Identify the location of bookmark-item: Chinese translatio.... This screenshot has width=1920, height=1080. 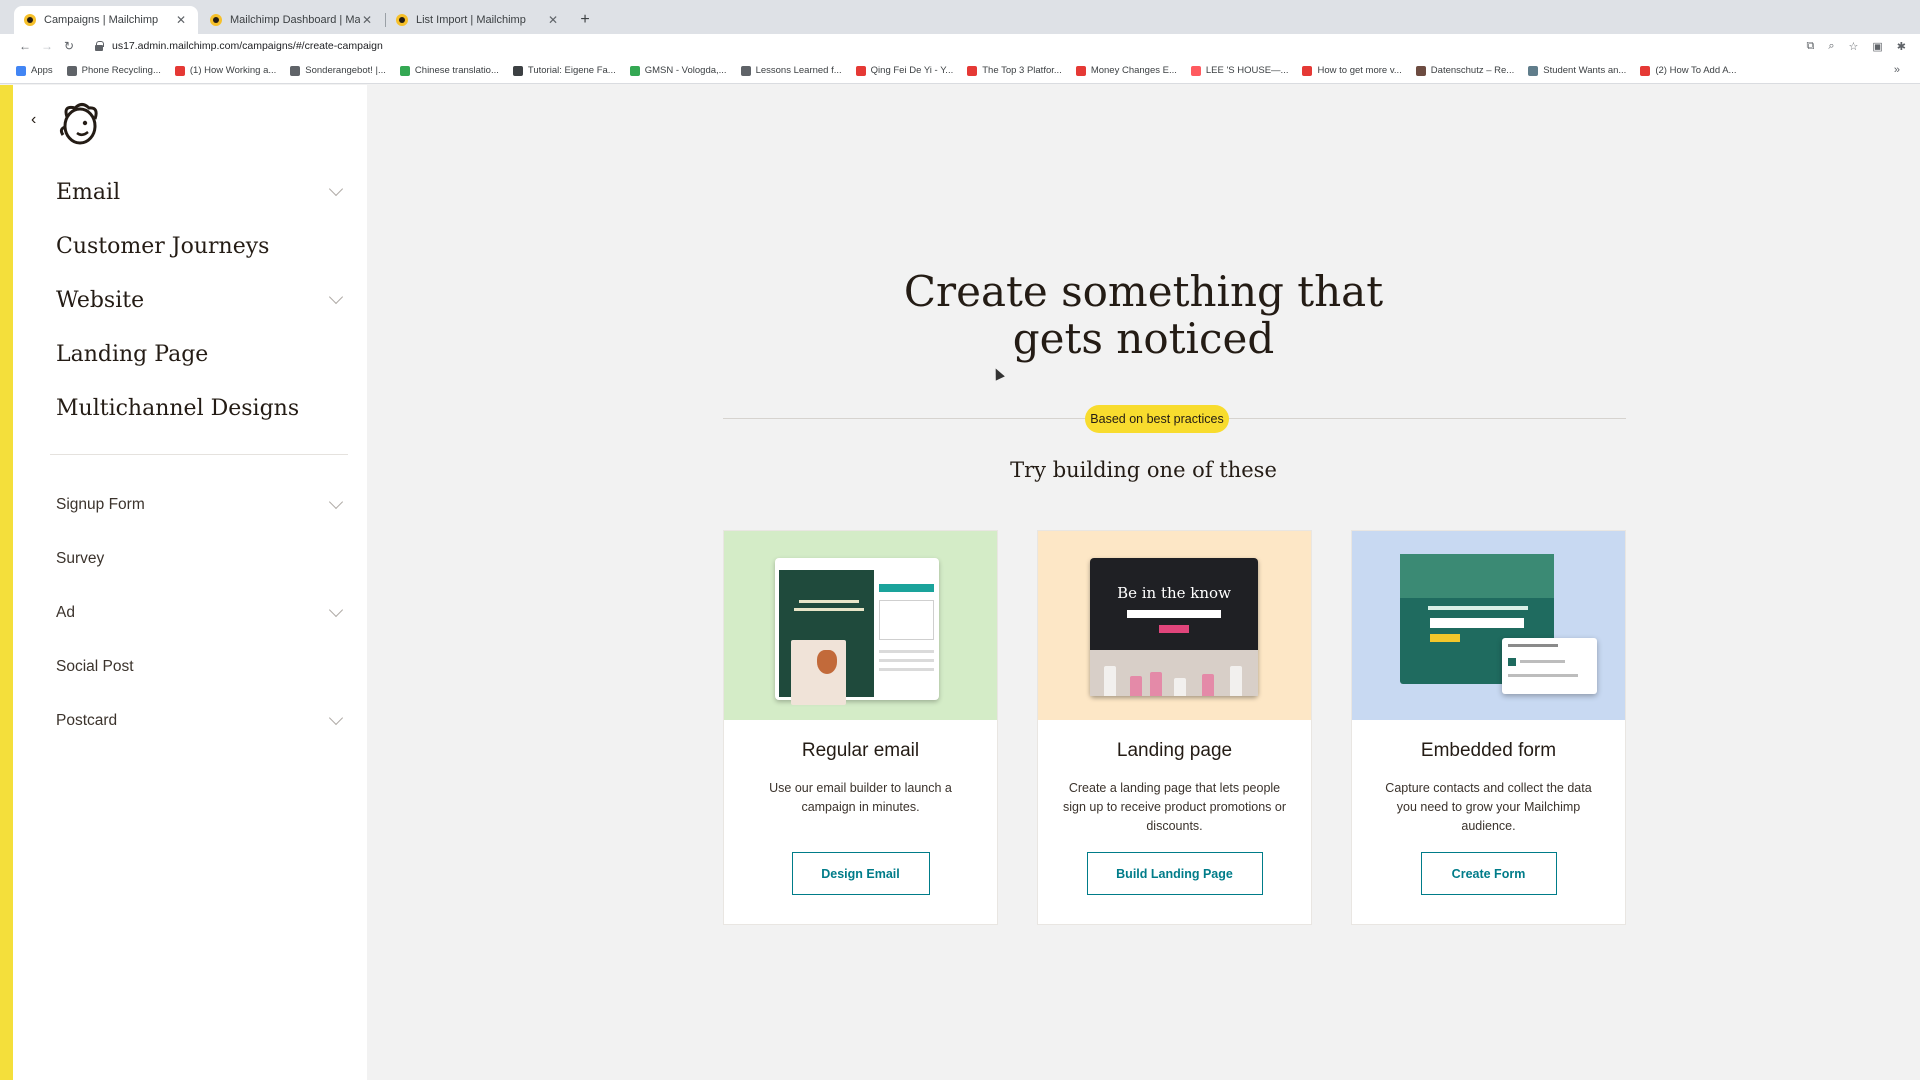
(449, 70).